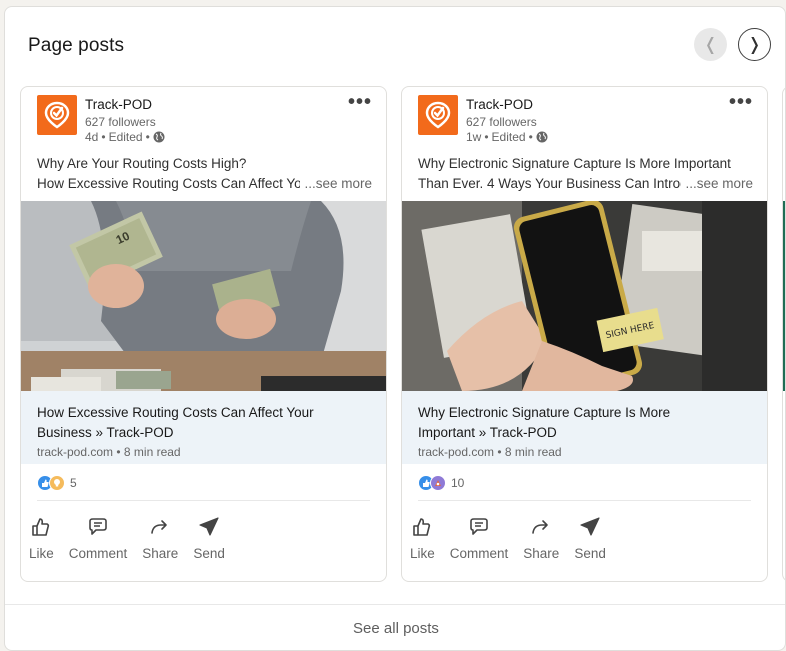 This screenshot has width=786, height=651. Describe the element at coordinates (142, 163) in the screenshot. I see `post-text-line: Why Are Your Routing Costs High?` at that location.